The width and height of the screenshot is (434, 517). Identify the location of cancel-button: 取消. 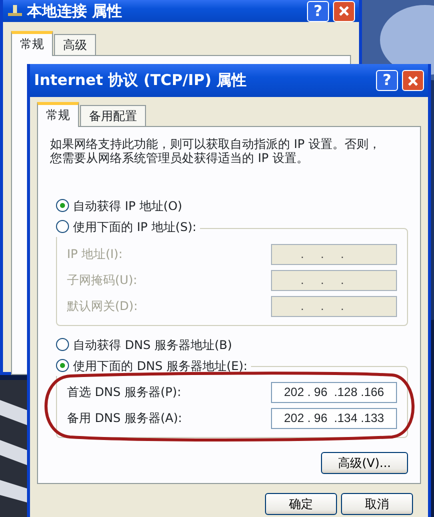
(377, 504).